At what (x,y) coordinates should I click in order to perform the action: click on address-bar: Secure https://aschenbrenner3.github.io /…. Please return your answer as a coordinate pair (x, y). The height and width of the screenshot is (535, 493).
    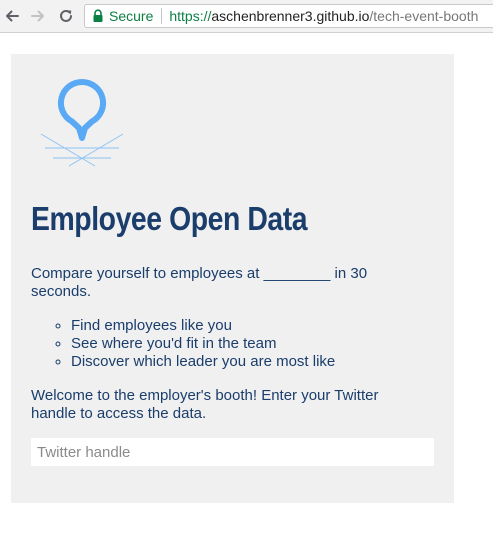
    Looking at the image, I should click on (288, 16).